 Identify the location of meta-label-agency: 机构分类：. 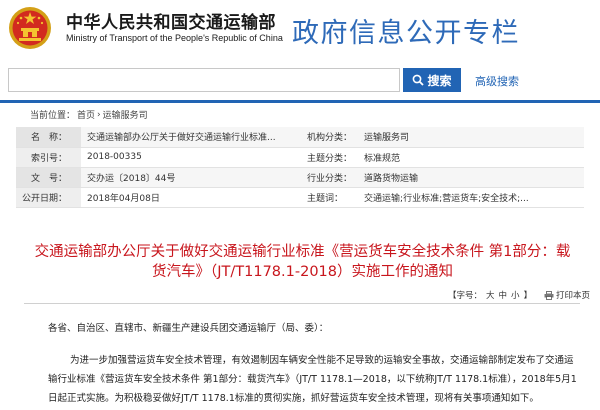
(330, 137).